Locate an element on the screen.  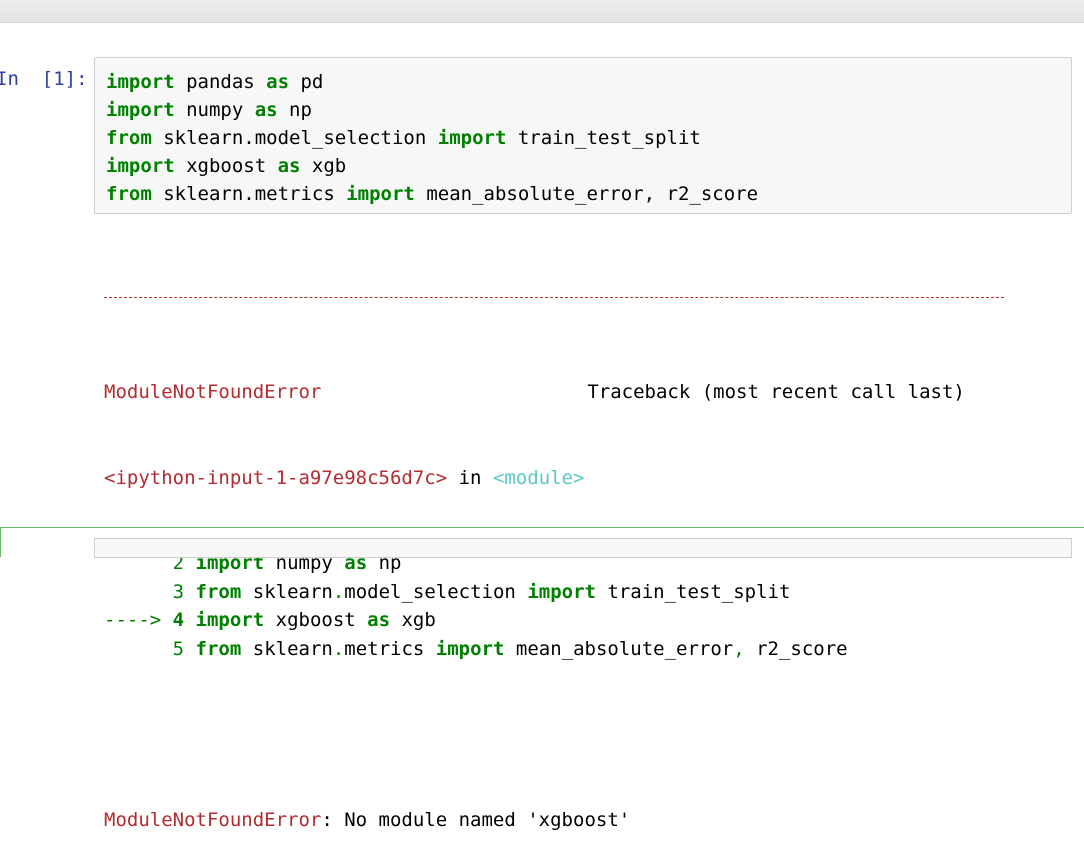
code-token: pd is located at coordinates (306, 82).